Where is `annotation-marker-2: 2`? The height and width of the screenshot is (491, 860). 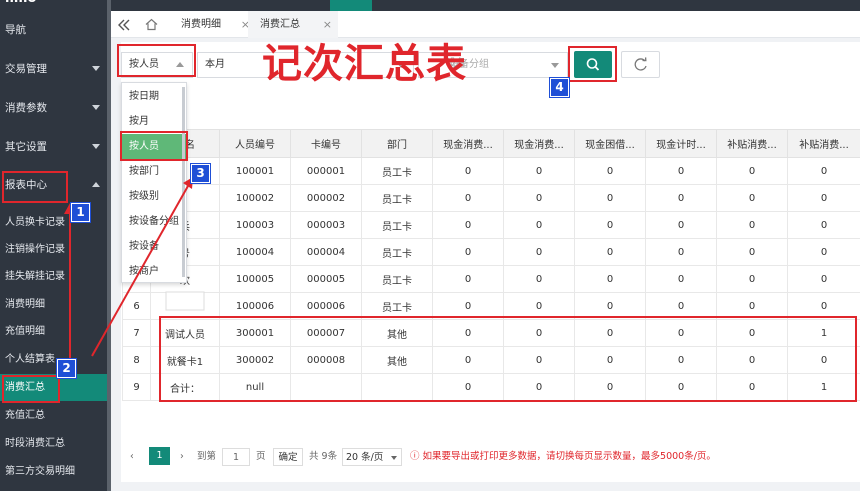 annotation-marker-2: 2 is located at coordinates (66, 368).